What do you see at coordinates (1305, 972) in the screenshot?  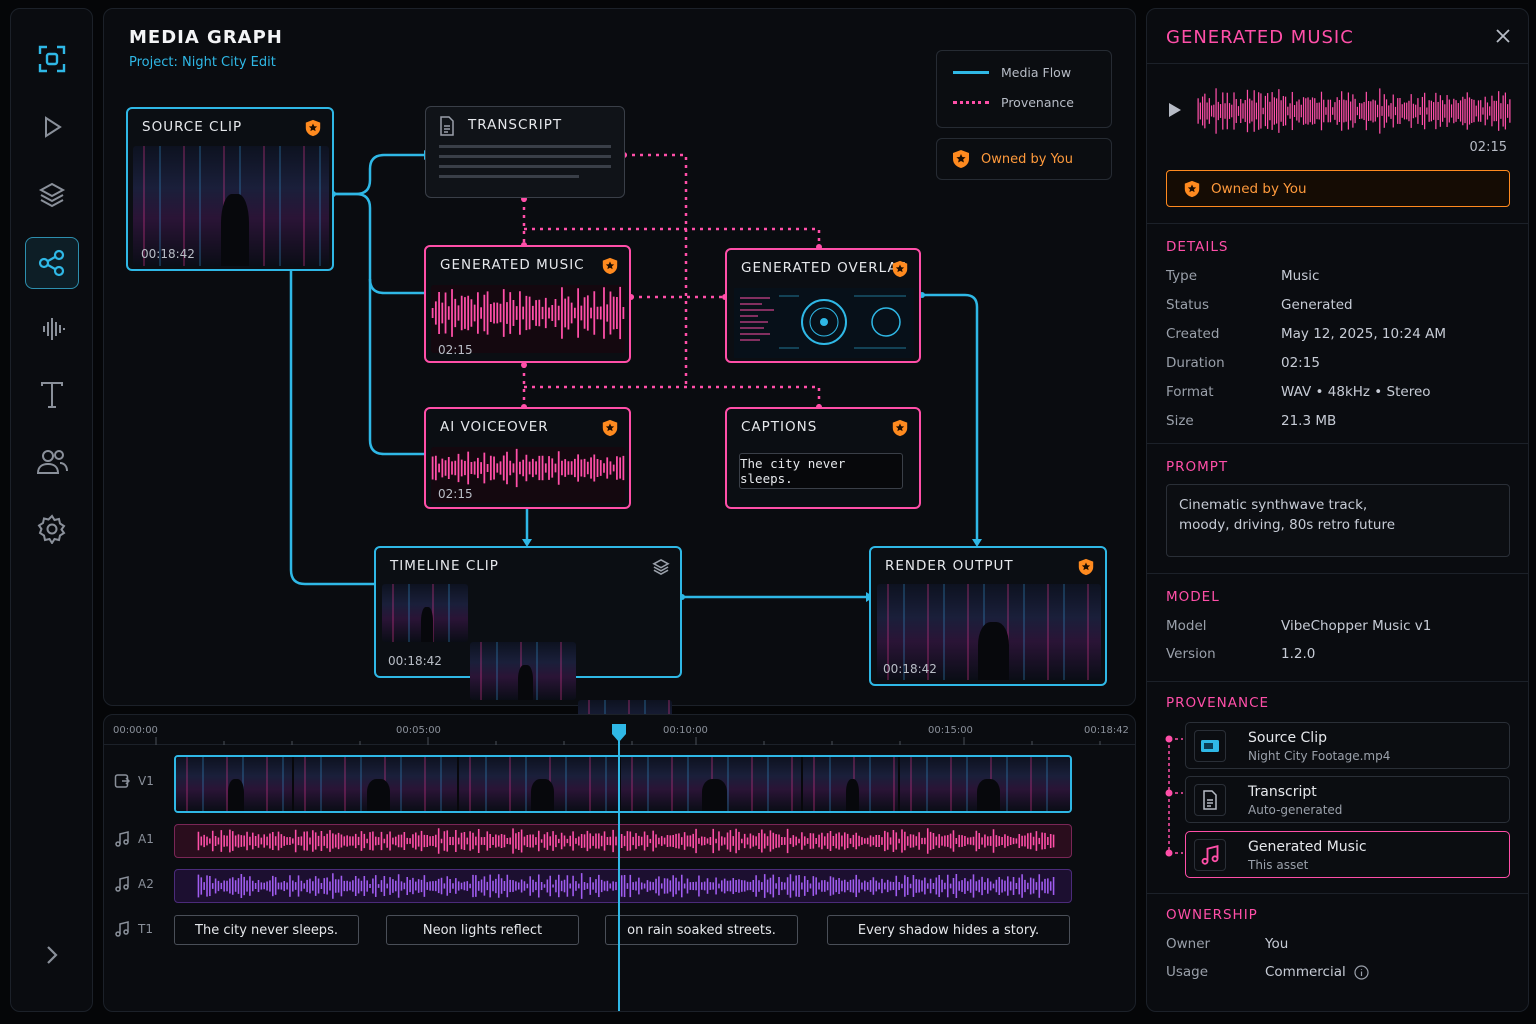 I see `usage-text: Commercial` at bounding box center [1305, 972].